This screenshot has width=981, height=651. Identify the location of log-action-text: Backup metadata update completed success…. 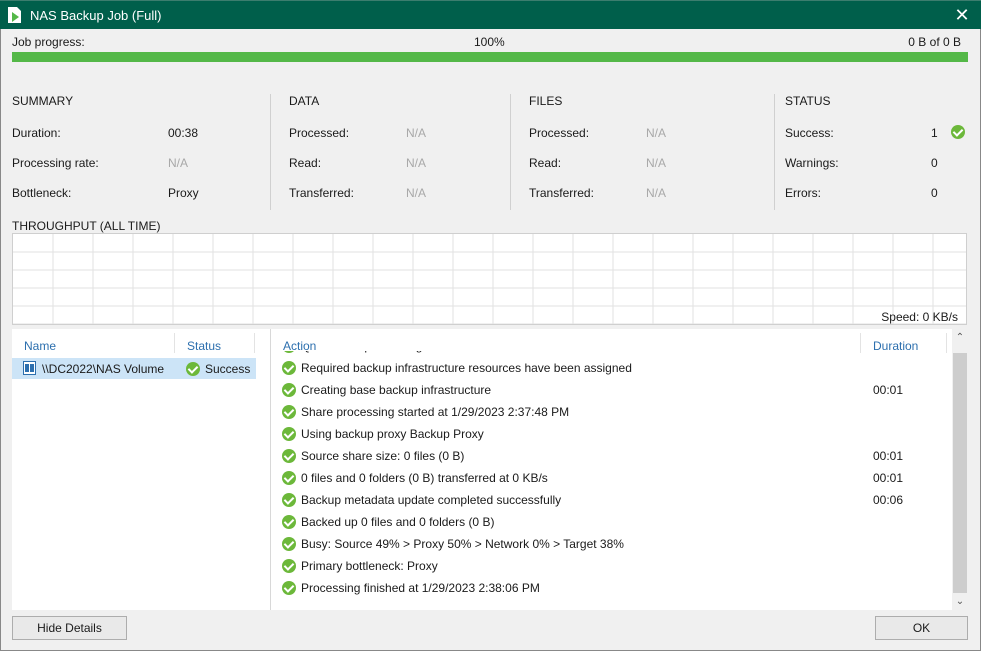
(431, 500).